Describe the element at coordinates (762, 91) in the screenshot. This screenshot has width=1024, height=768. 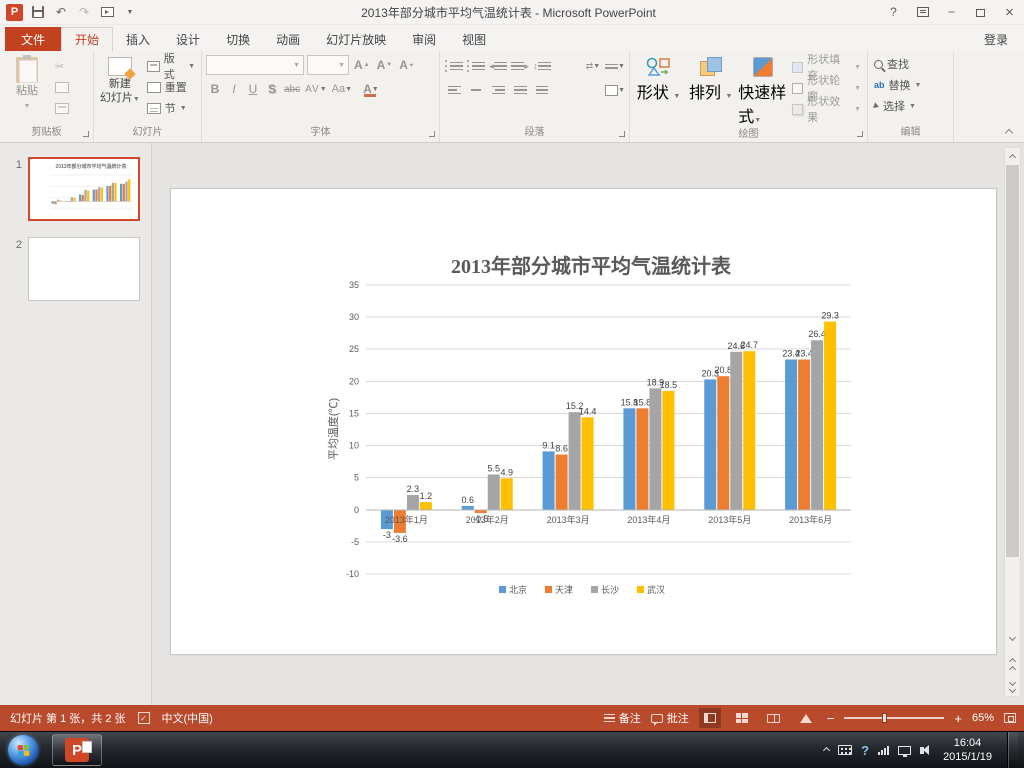
I see `quick-styles-button: 快速样式▼` at that location.